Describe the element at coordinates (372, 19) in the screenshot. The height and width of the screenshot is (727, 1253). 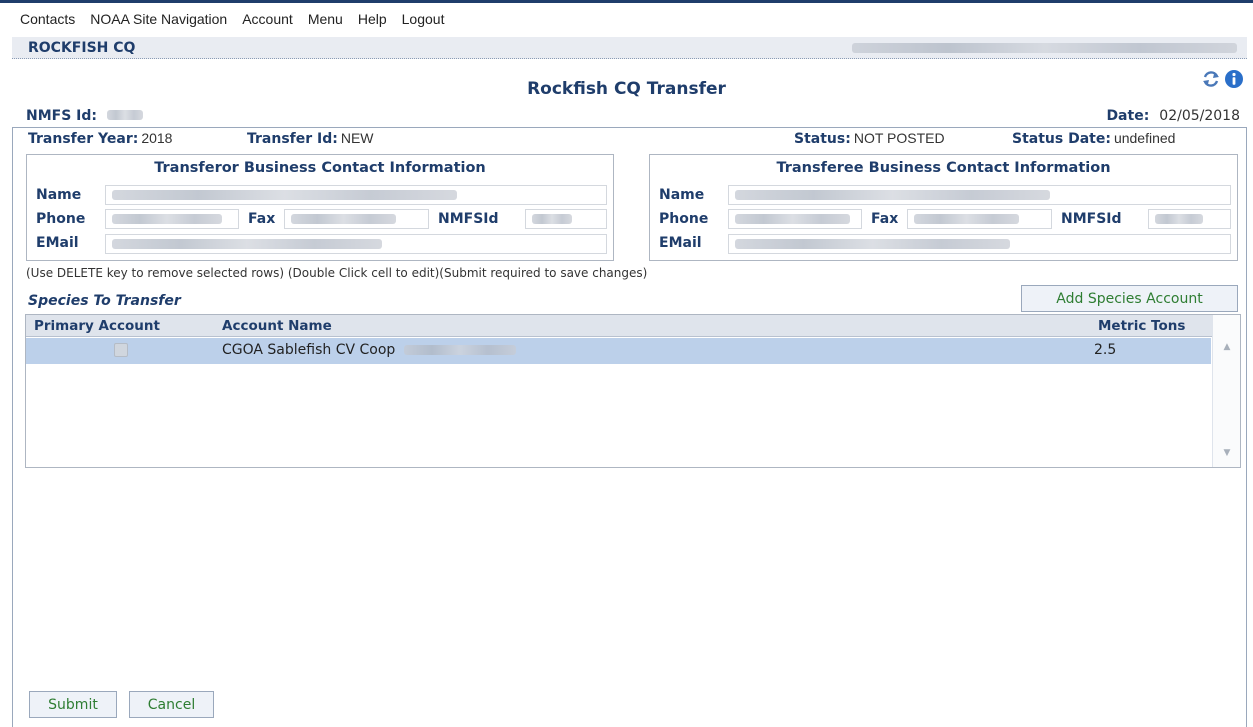
I see `menu-help: Help` at that location.